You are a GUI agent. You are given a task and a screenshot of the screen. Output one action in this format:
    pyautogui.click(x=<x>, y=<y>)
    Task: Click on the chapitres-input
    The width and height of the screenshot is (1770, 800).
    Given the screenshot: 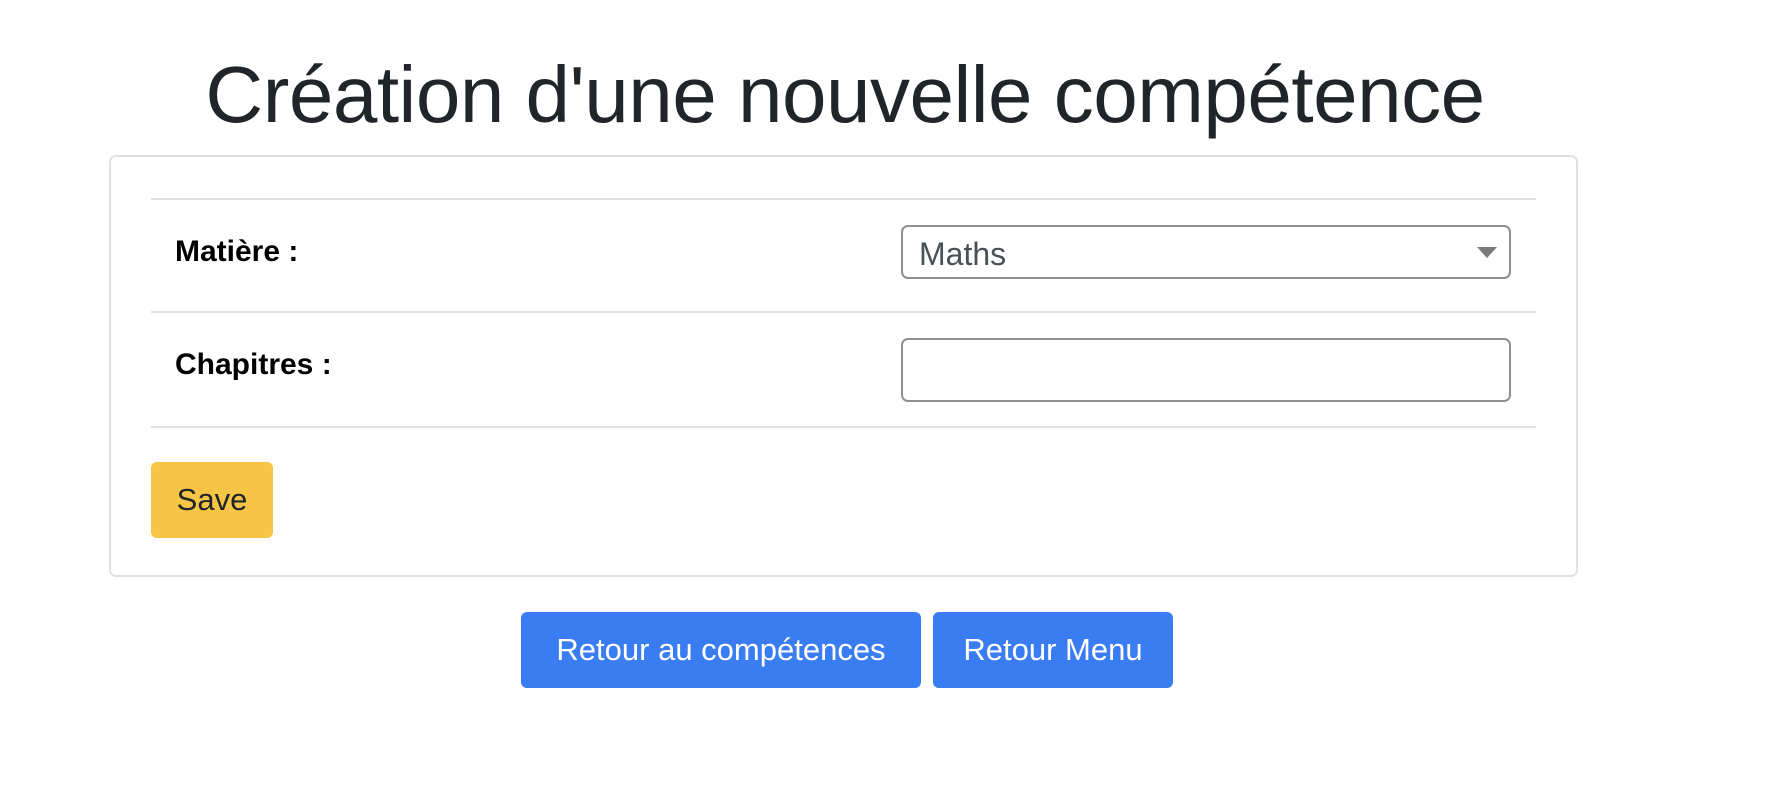 What is the action you would take?
    pyautogui.click(x=1206, y=370)
    